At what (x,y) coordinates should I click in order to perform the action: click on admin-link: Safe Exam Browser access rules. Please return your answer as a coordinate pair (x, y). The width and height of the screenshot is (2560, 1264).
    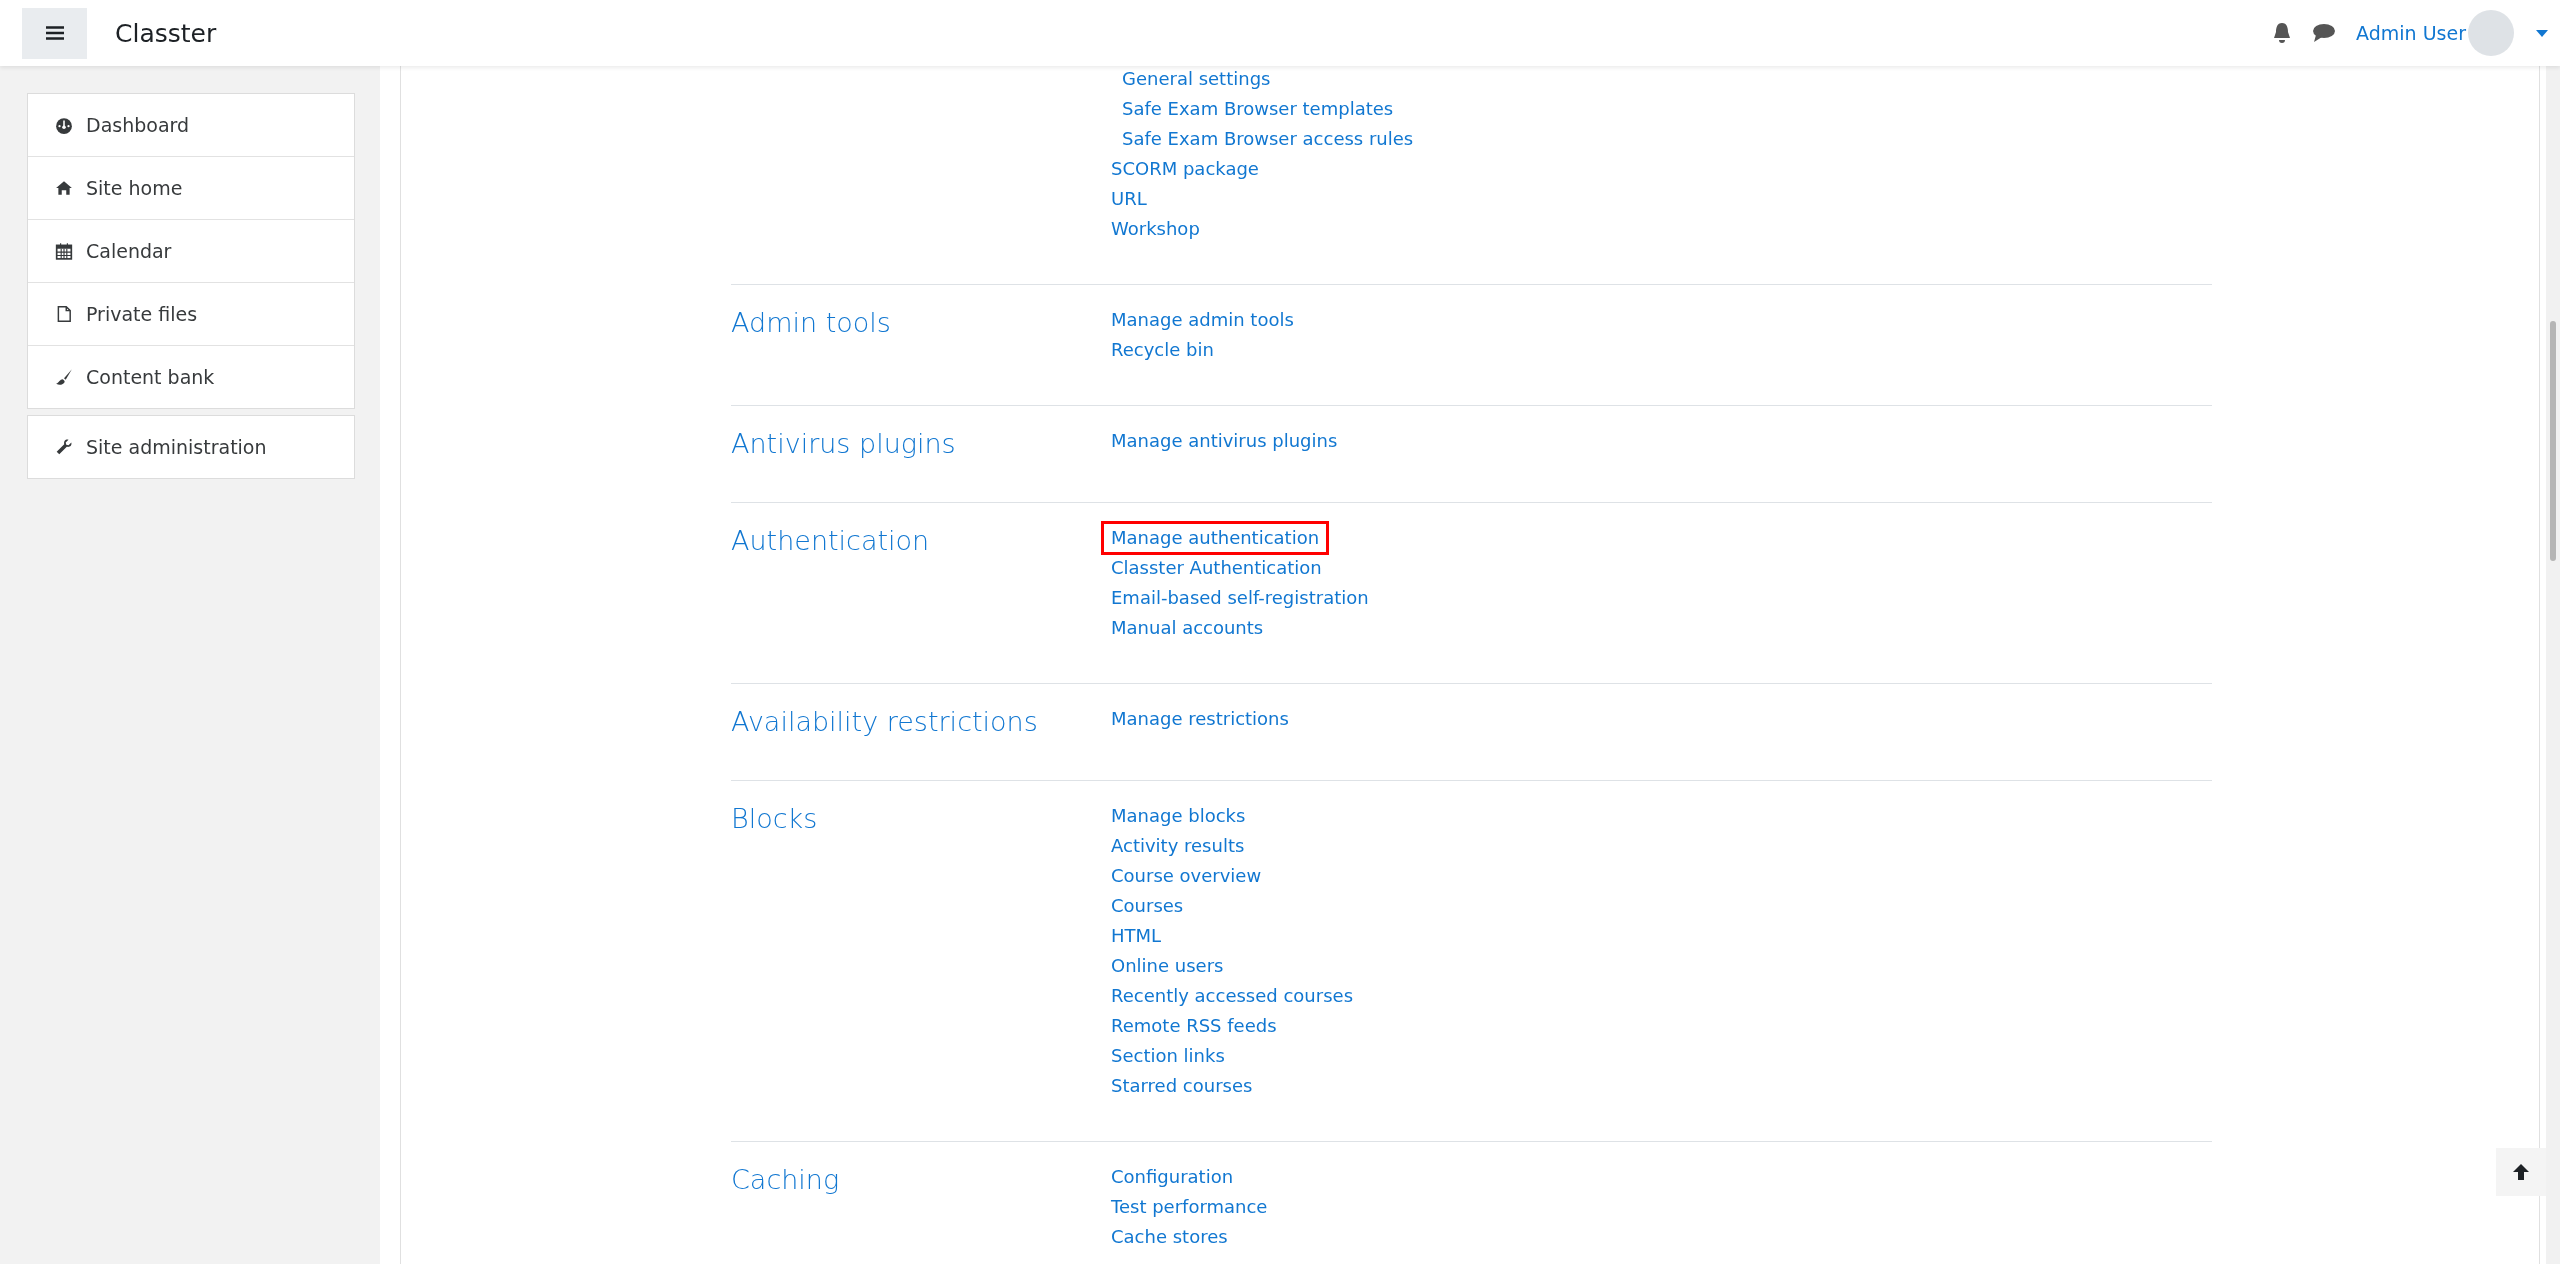
    Looking at the image, I should click on (1268, 139).